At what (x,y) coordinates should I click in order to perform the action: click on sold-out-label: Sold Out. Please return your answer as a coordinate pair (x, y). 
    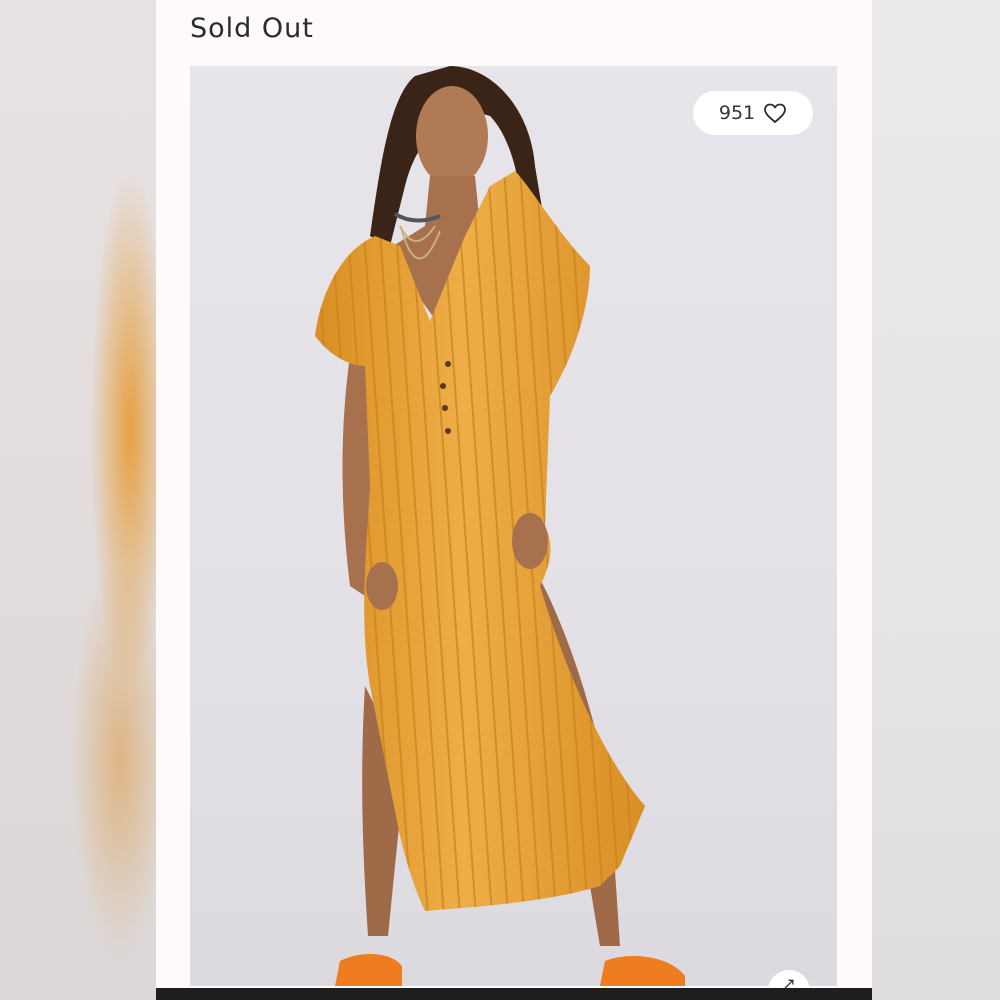
    Looking at the image, I should click on (252, 28).